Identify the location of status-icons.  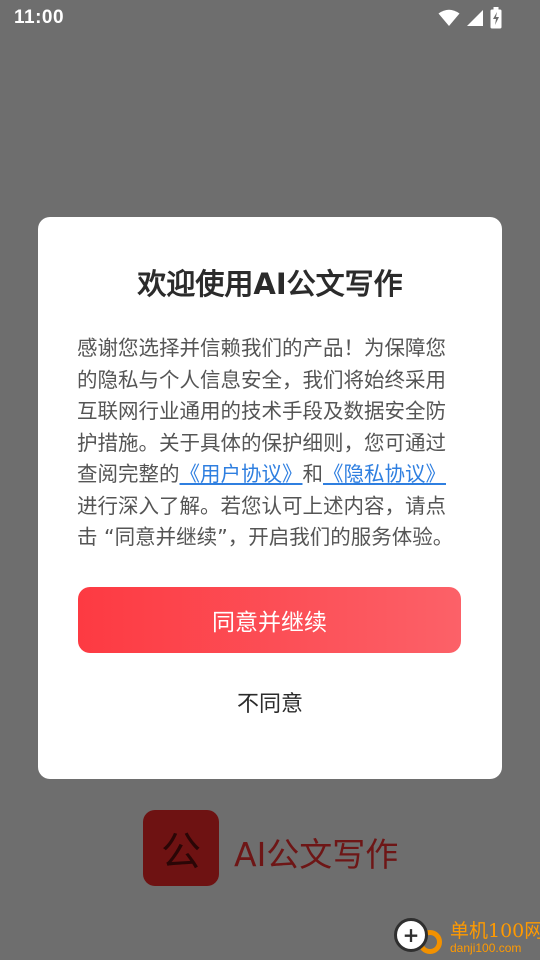
(470, 18).